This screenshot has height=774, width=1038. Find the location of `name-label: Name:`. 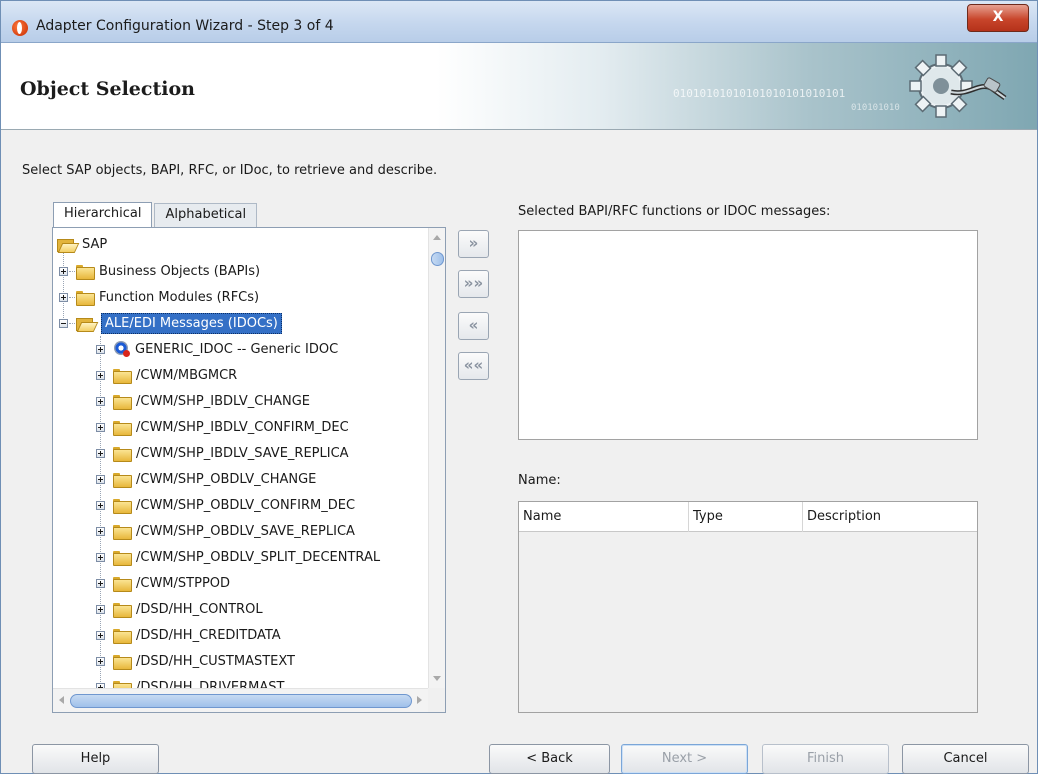

name-label: Name: is located at coordinates (539, 480).